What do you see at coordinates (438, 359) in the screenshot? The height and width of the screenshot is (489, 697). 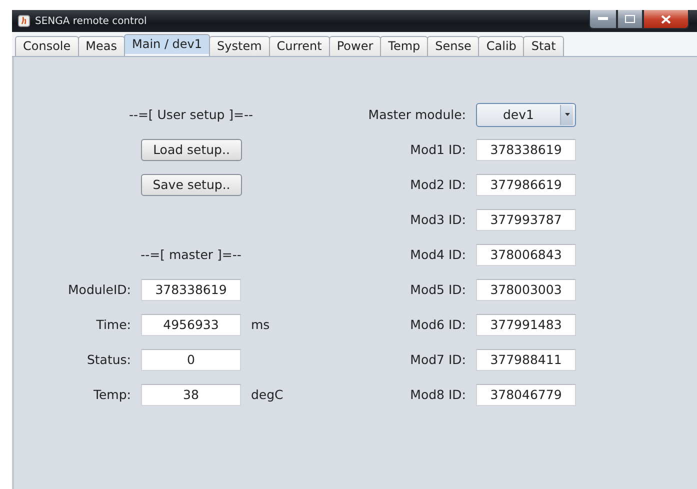 I see `field-label: Mod7 ID:` at bounding box center [438, 359].